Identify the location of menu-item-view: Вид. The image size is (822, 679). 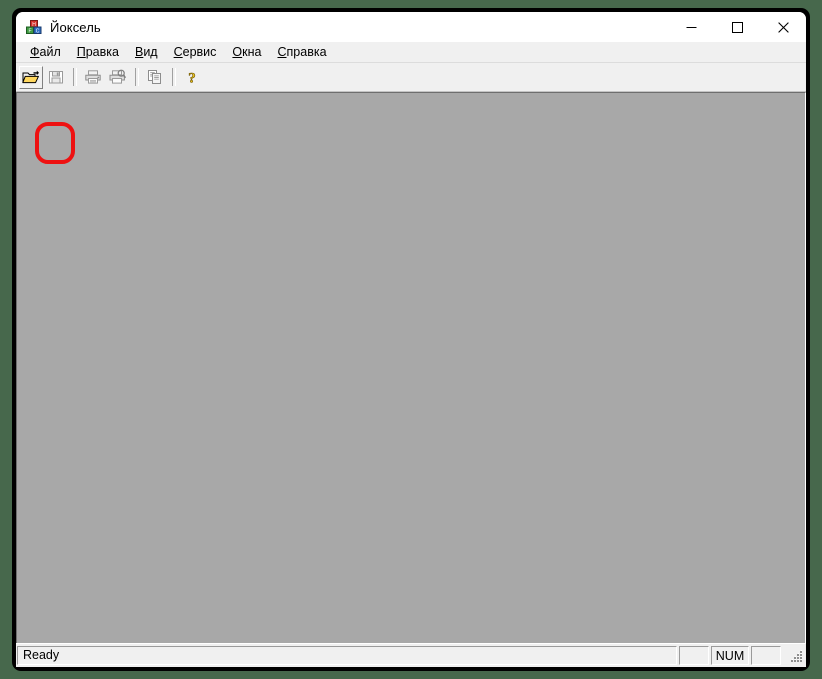
(146, 52).